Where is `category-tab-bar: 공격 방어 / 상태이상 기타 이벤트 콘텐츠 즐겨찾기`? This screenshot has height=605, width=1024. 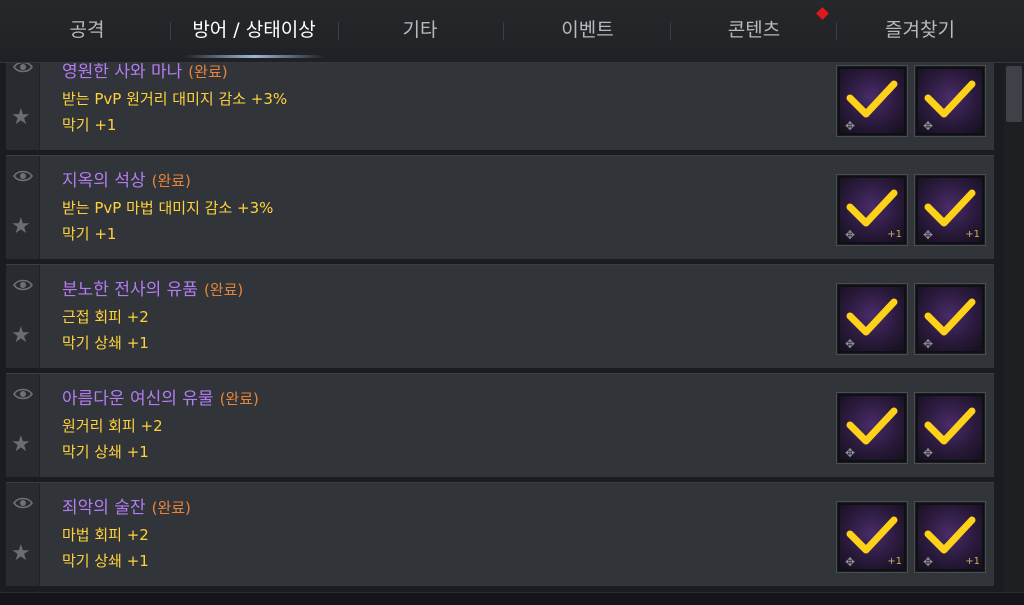 category-tab-bar: 공격 방어 / 상태이상 기타 이벤트 콘텐츠 즐겨찾기 is located at coordinates (512, 31).